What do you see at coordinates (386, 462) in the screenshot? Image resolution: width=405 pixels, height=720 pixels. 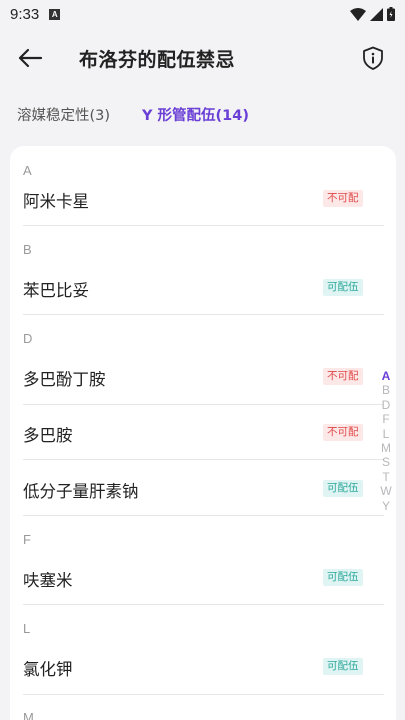 I see `index-letter-s: S` at bounding box center [386, 462].